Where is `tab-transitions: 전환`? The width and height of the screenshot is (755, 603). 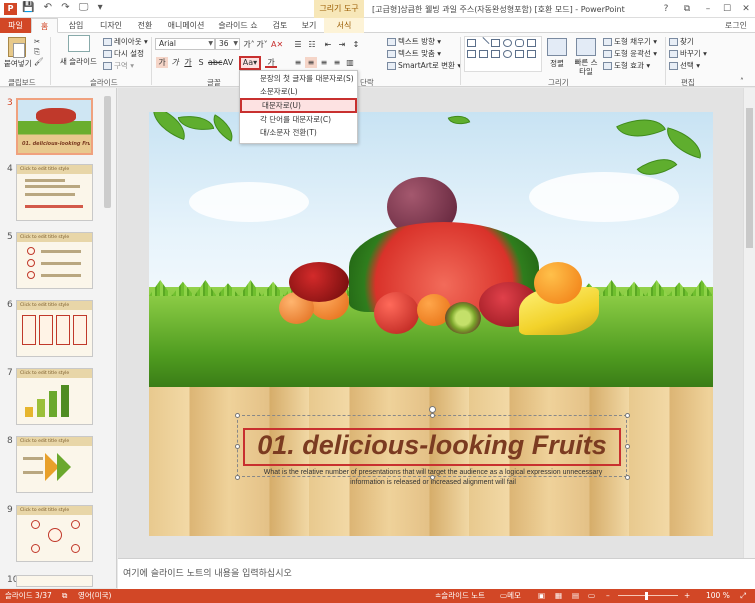
tab-transitions: 전환 is located at coordinates (145, 25).